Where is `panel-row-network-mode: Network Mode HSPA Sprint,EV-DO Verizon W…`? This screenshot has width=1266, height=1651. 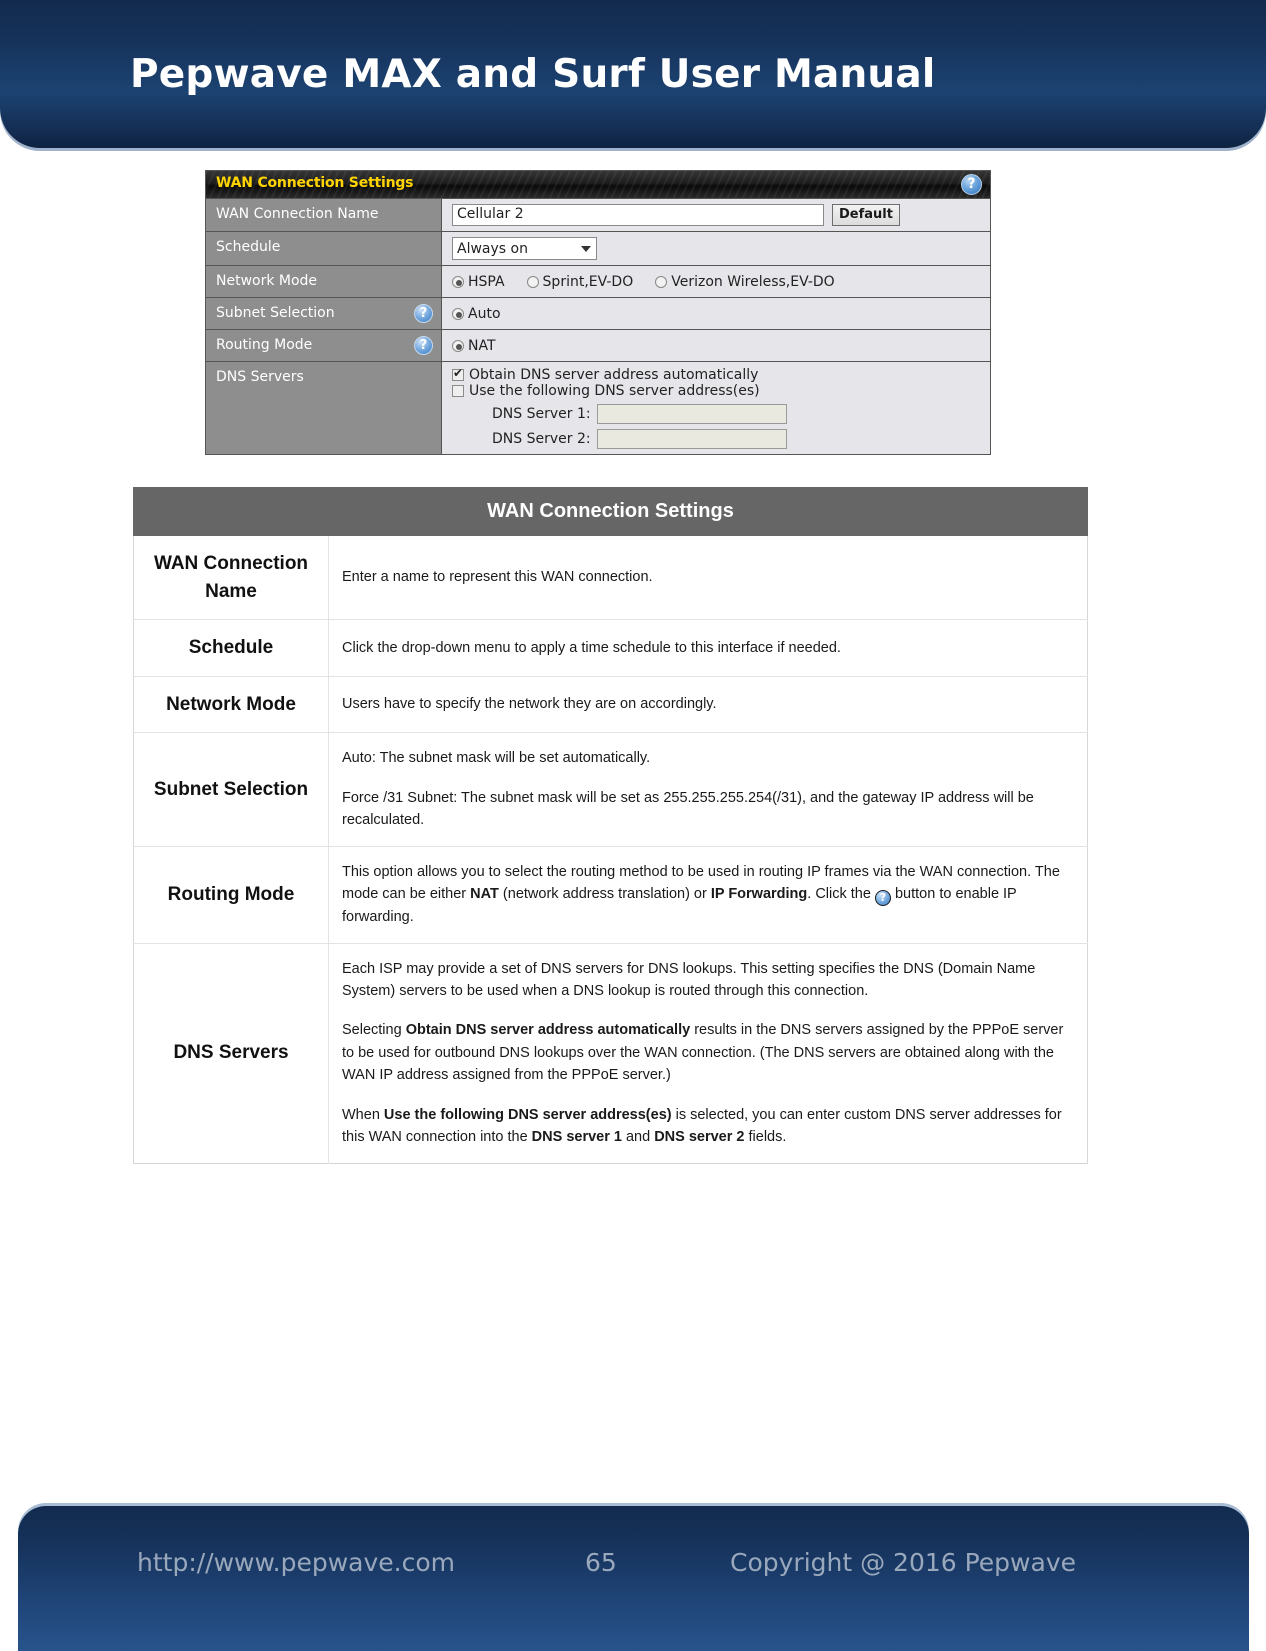 panel-row-network-mode: Network Mode HSPA Sprint,EV-DO Verizon W… is located at coordinates (598, 281).